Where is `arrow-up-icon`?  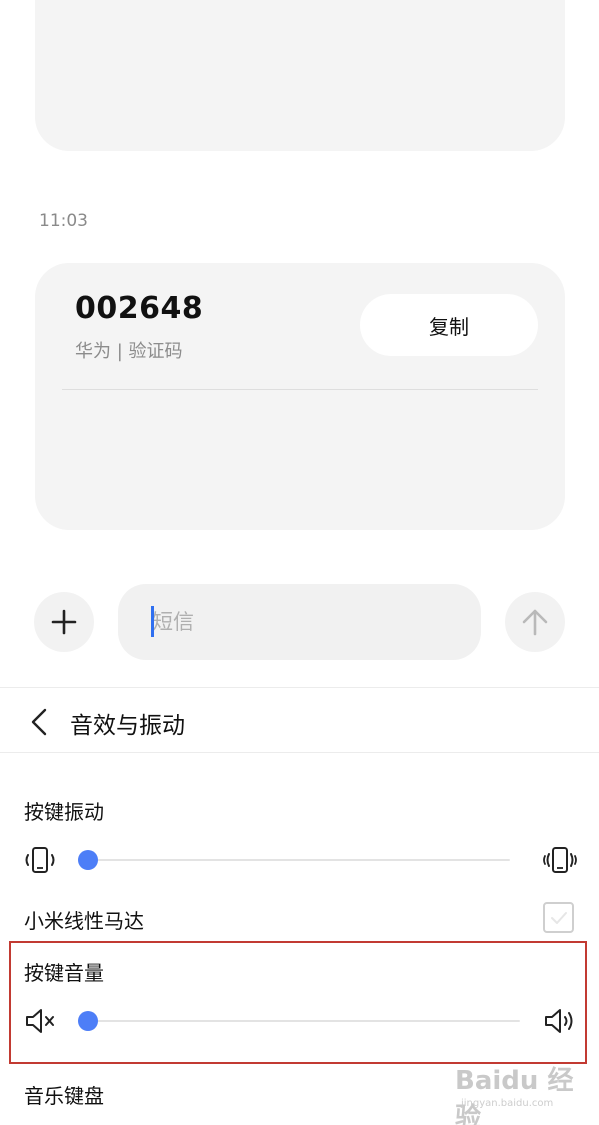 arrow-up-icon is located at coordinates (535, 622).